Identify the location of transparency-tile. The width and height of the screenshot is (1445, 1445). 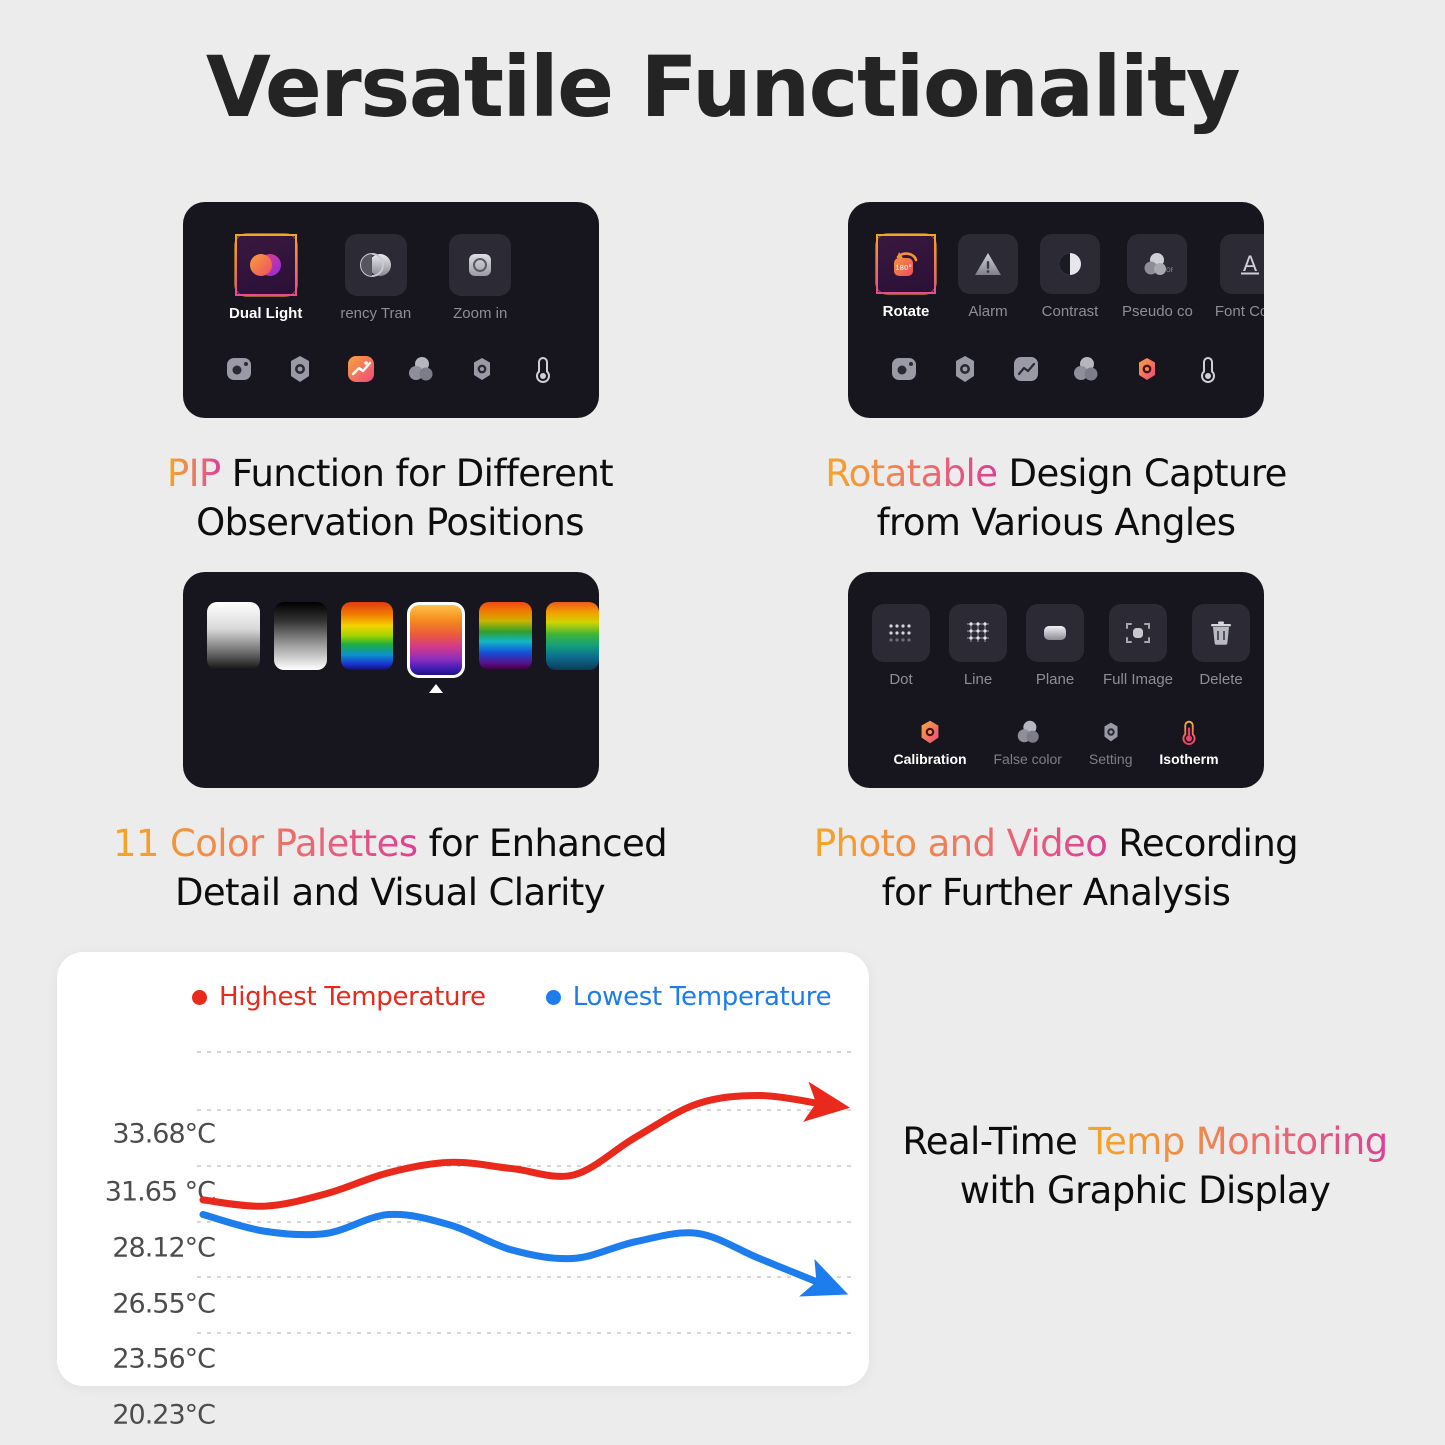
(375, 265).